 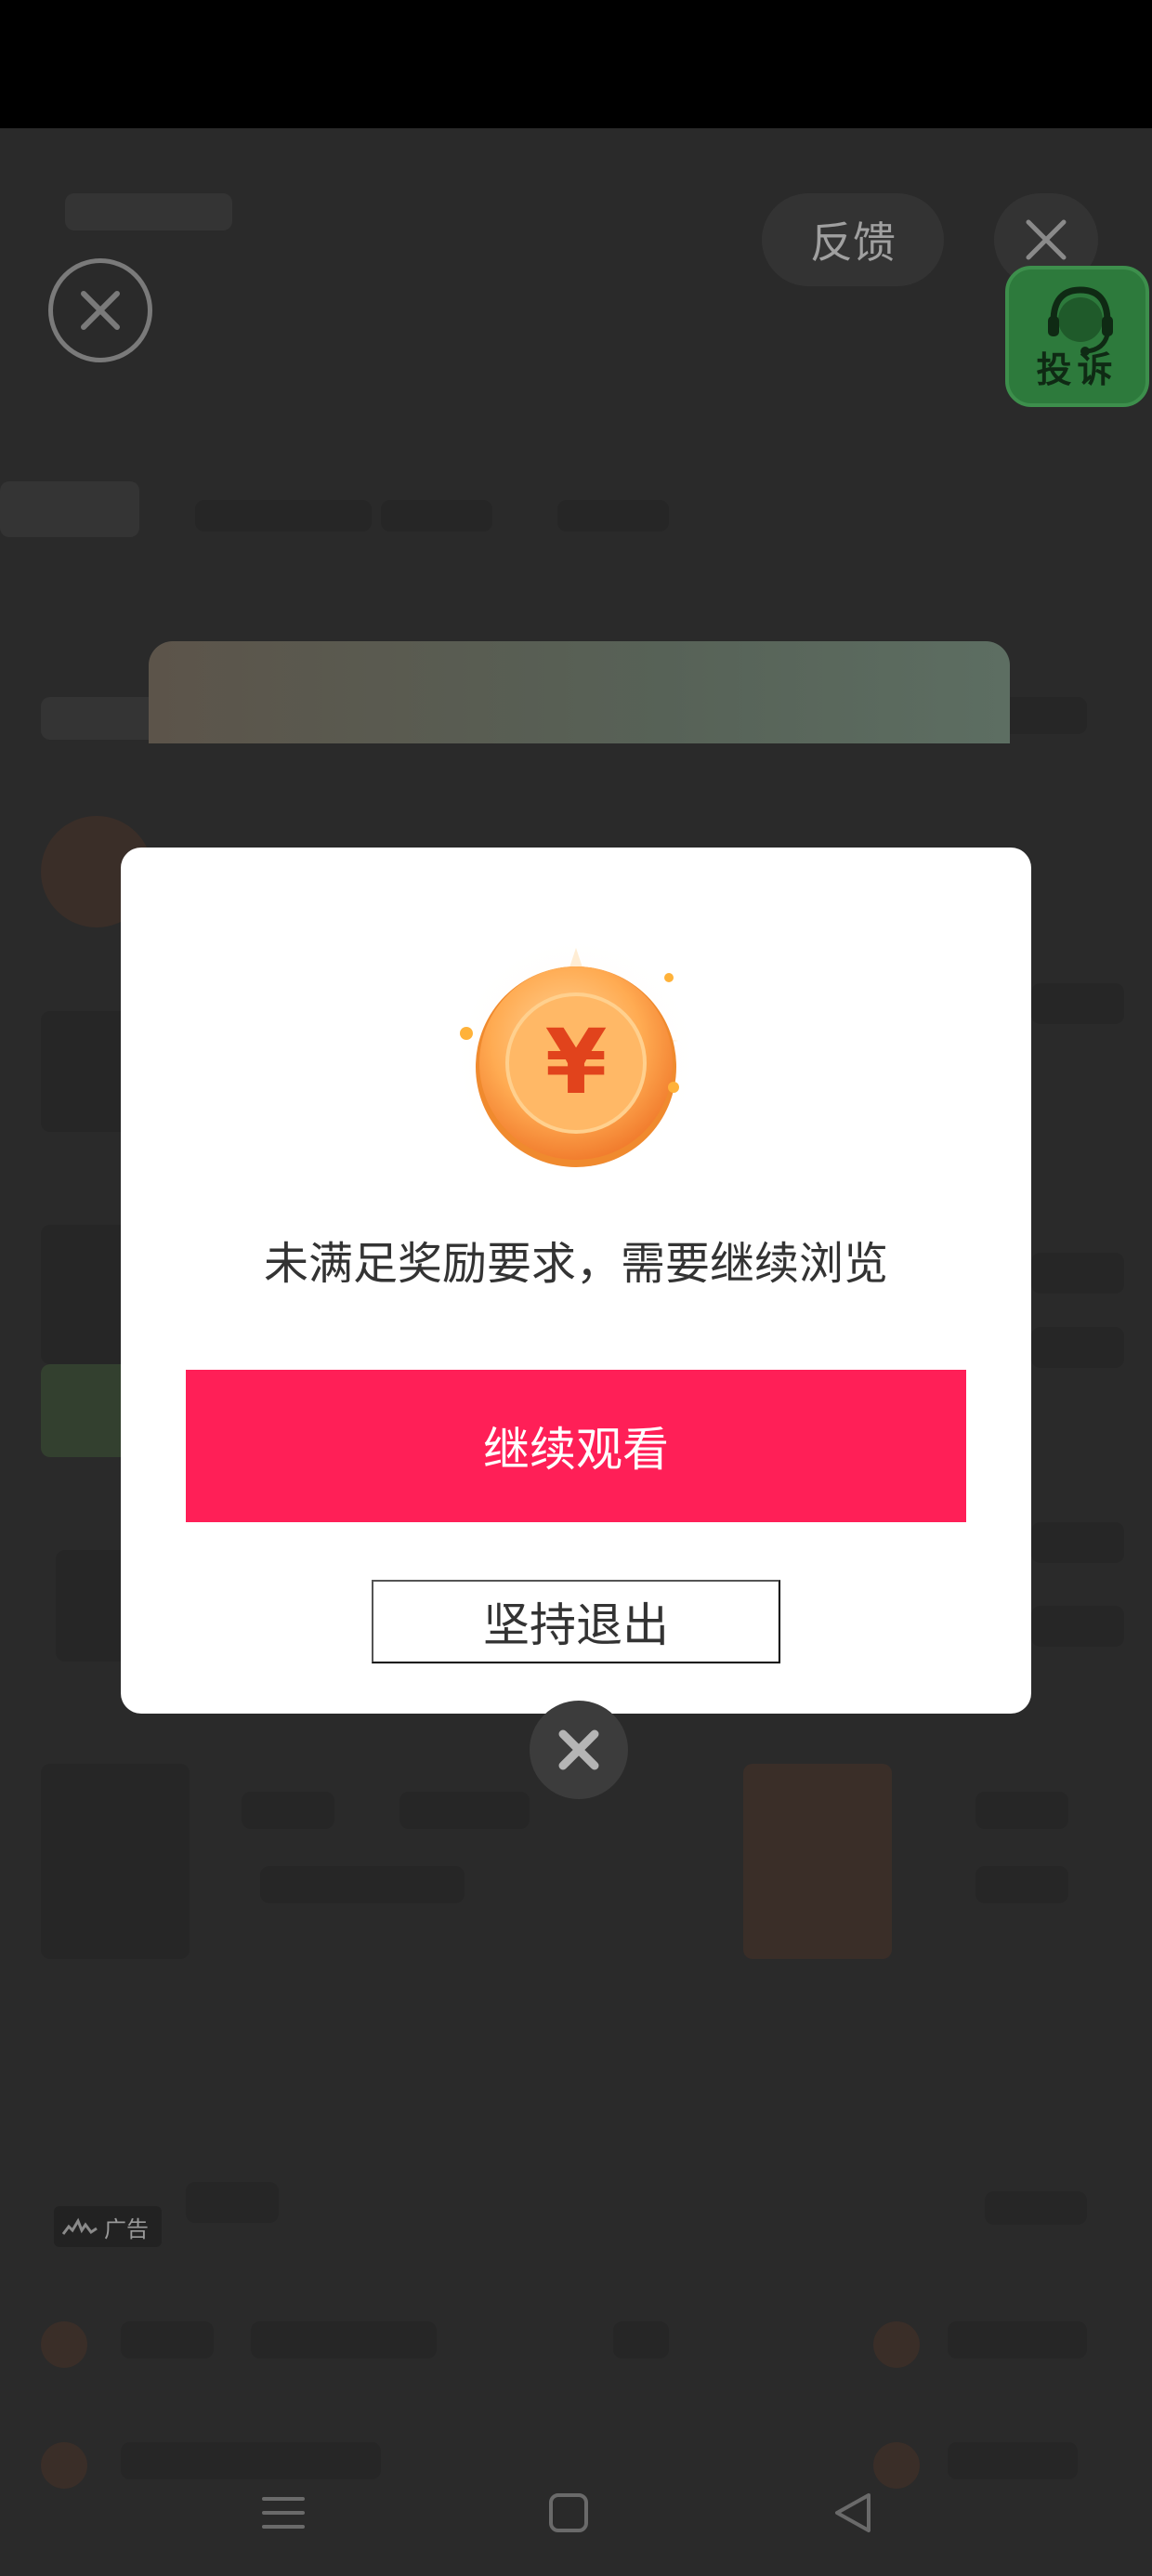 I want to click on navigation-bar, so click(x=576, y=2514).